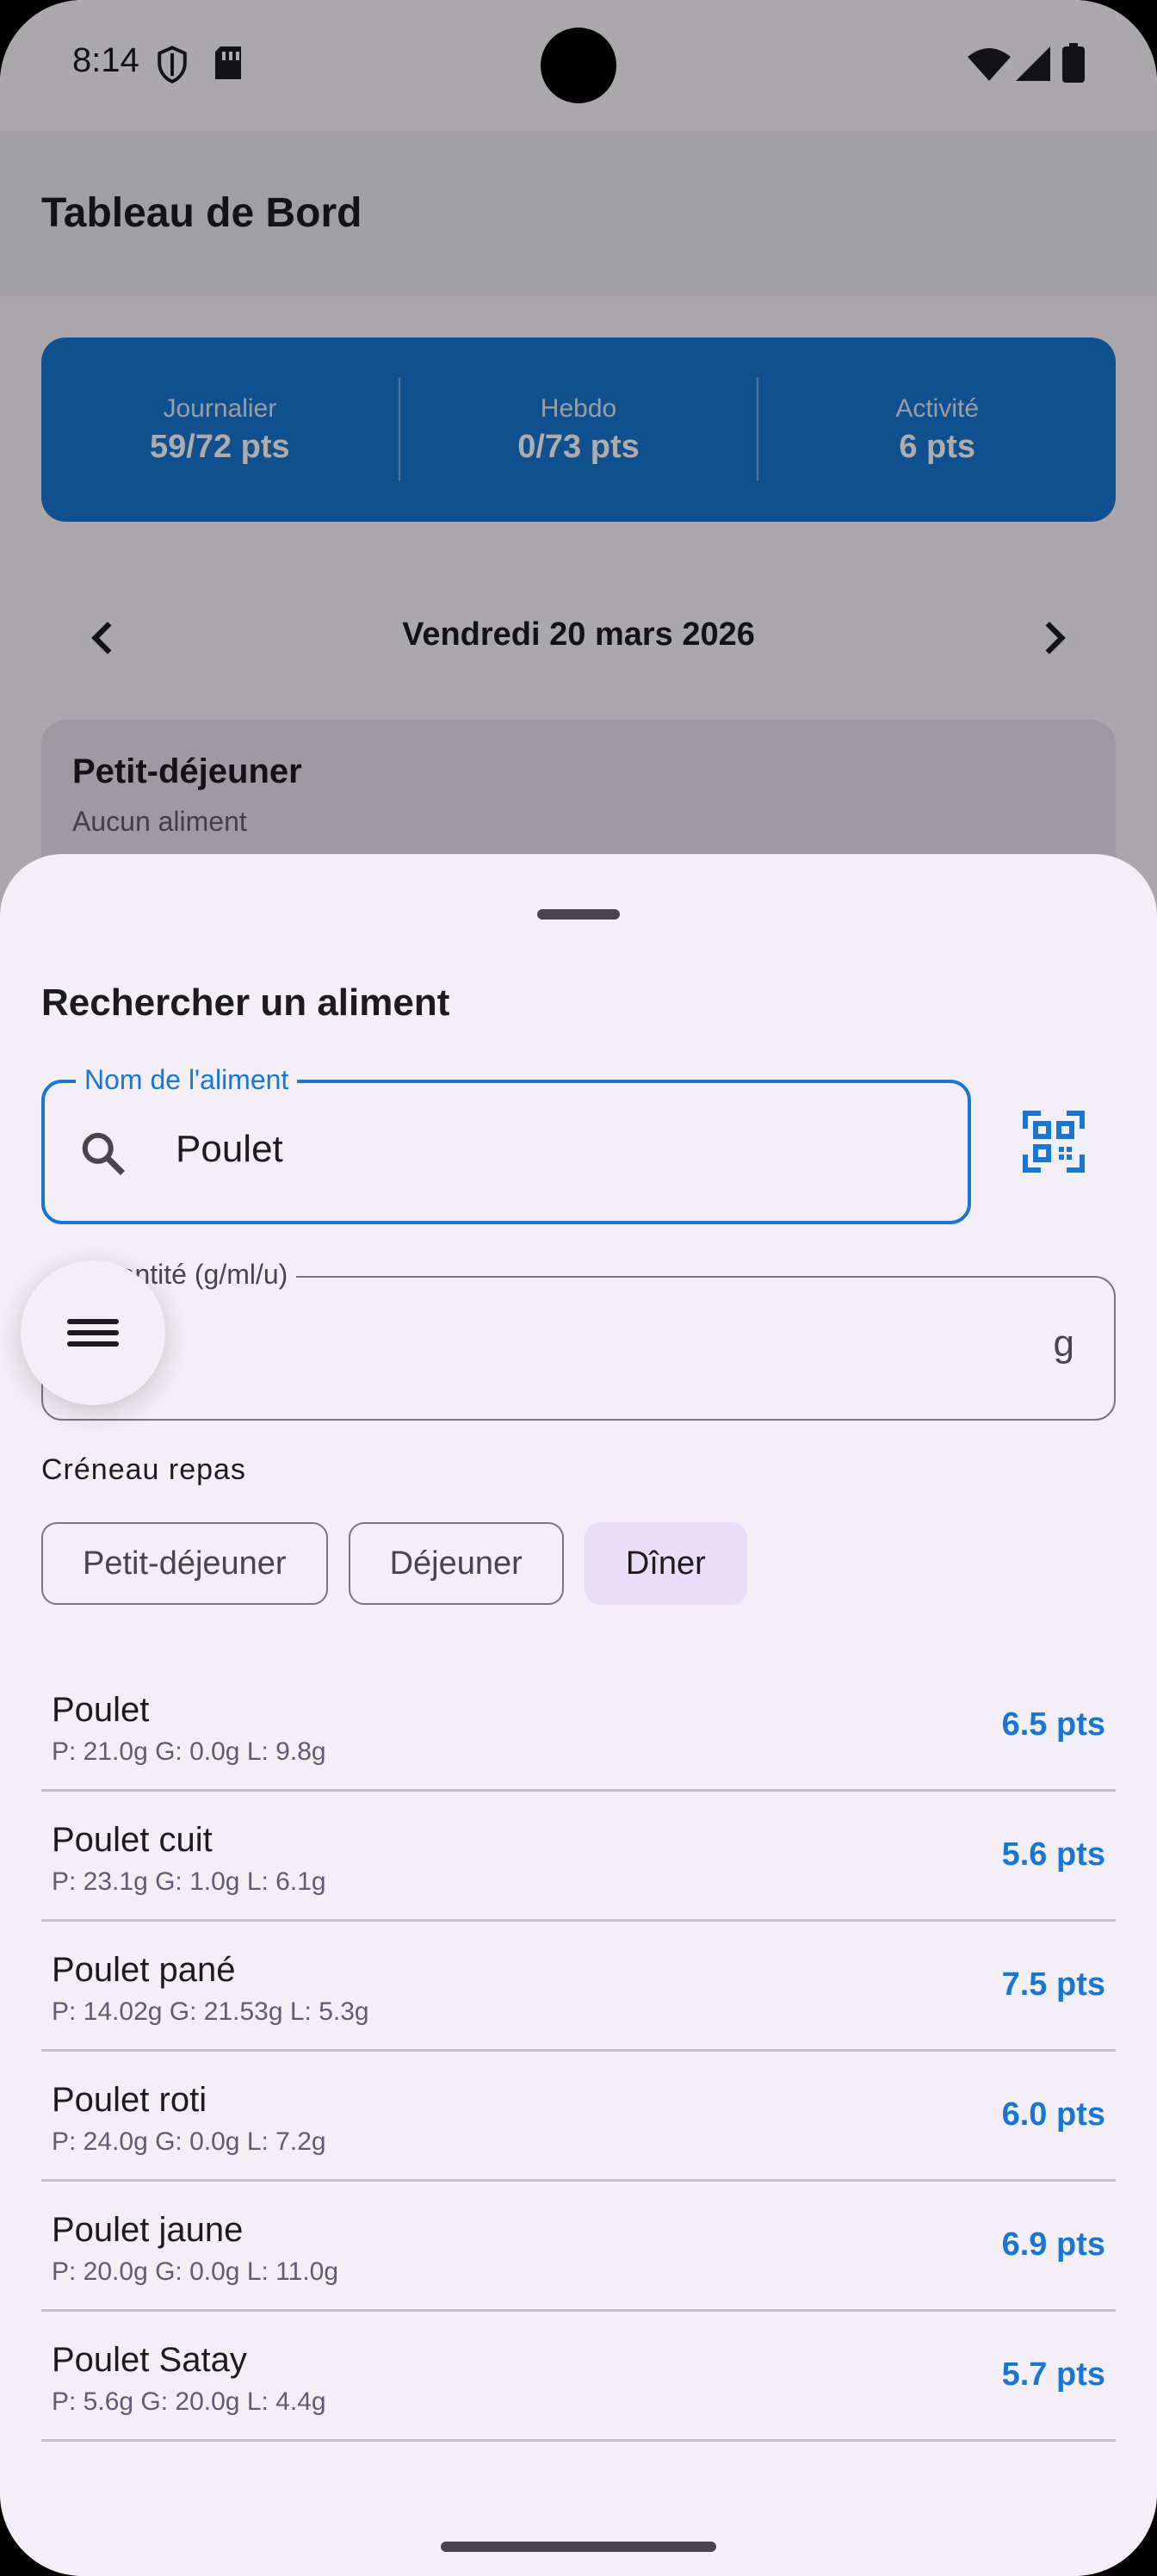  Describe the element at coordinates (189, 1882) in the screenshot. I see `food-macros: P: 23.1g G: 1.0g L: 6.1g` at that location.